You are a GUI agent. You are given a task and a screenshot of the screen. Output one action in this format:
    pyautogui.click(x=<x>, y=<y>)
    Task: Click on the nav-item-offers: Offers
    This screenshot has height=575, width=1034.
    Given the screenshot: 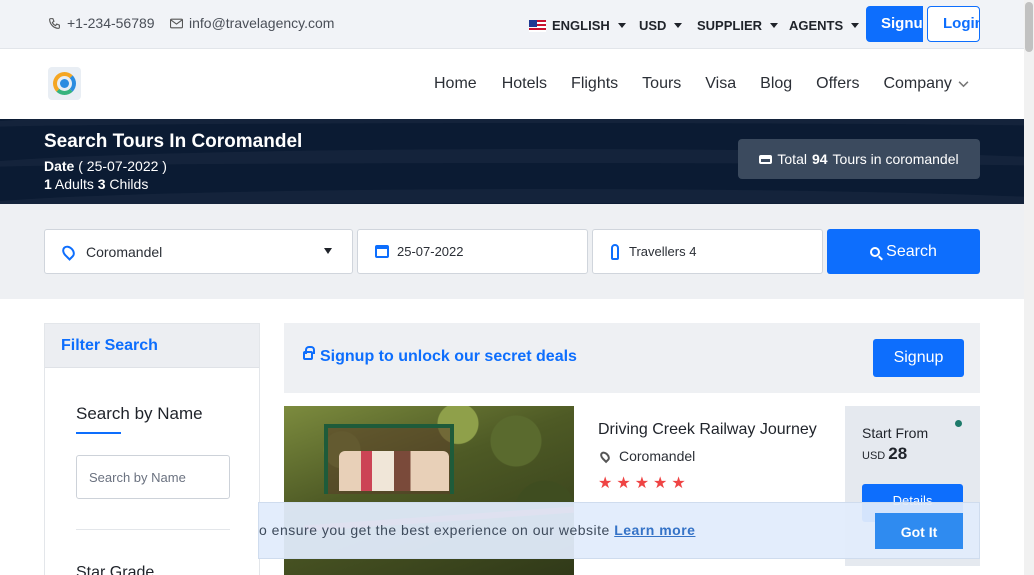 What is the action you would take?
    pyautogui.click(x=837, y=84)
    